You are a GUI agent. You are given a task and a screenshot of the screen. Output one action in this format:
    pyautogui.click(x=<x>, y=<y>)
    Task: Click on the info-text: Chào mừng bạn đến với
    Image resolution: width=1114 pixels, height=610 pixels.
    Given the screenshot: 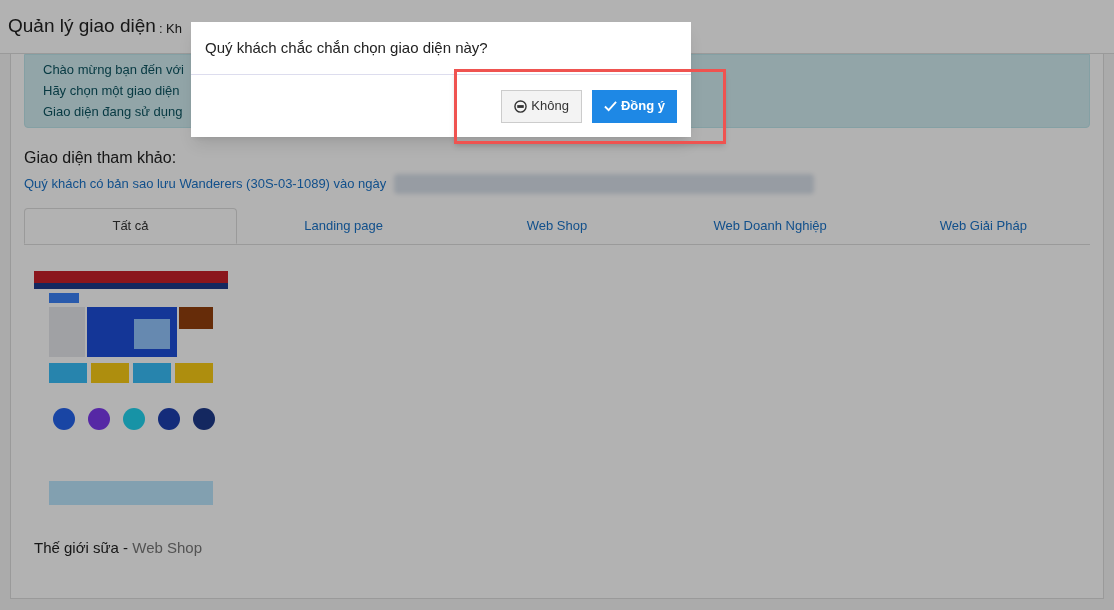 What is the action you would take?
    pyautogui.click(x=113, y=70)
    